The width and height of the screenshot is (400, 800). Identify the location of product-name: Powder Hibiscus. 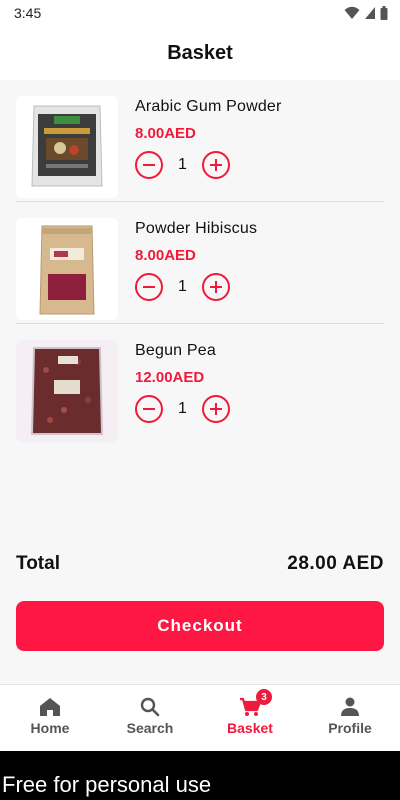
(196, 228).